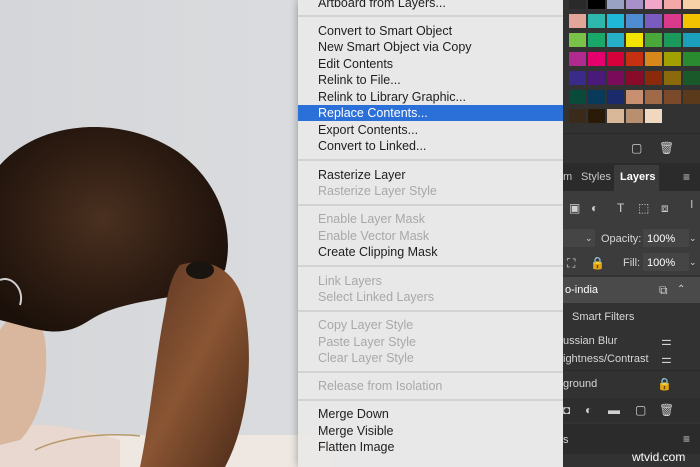 The height and width of the screenshot is (467, 700). I want to click on menu-item-link-layers: Link Layers, so click(430, 281).